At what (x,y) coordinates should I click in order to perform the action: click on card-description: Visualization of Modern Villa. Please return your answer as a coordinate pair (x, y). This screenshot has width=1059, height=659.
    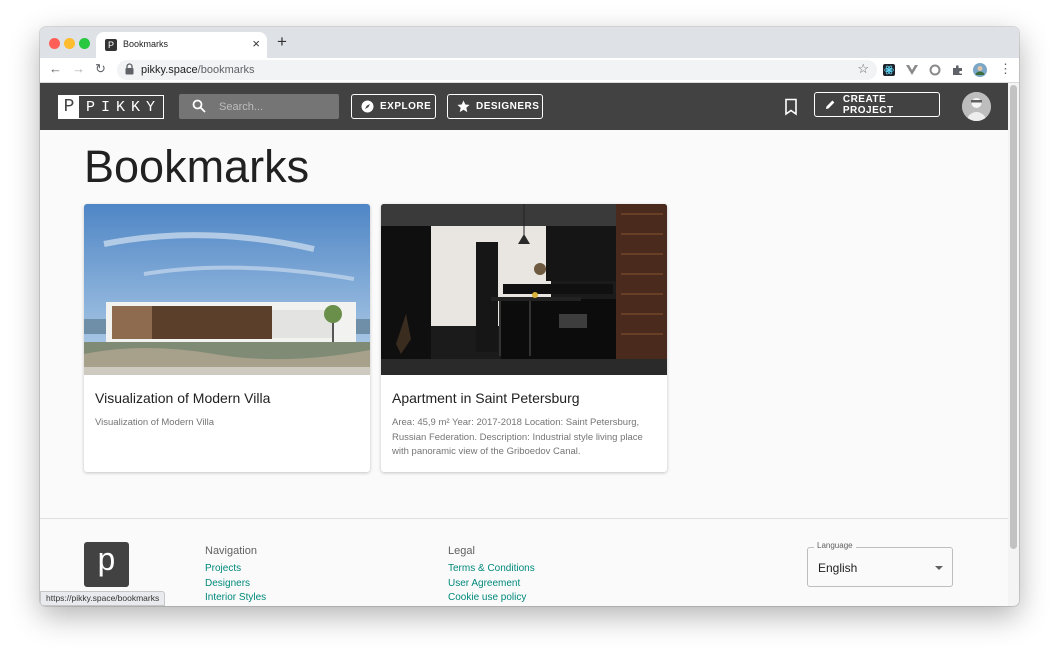
    Looking at the image, I should click on (154, 422).